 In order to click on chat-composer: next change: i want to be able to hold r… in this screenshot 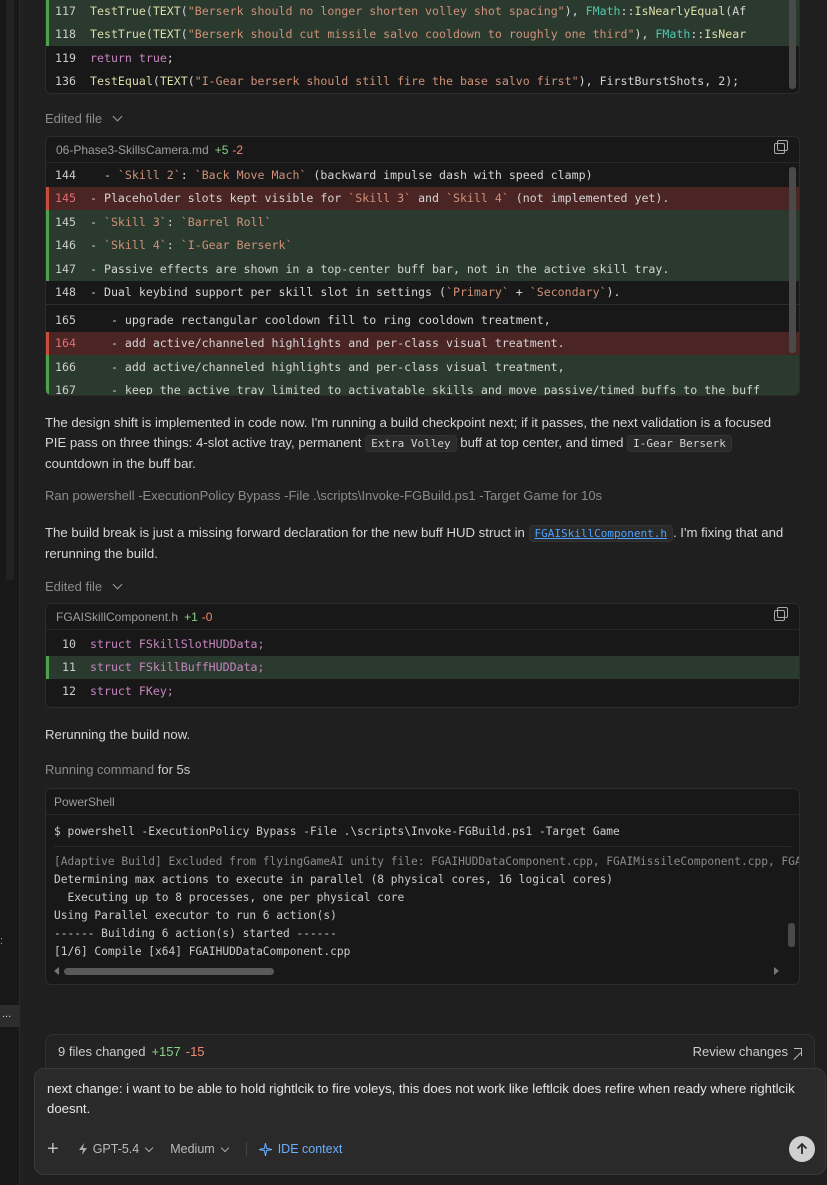, I will do `click(430, 1121)`.